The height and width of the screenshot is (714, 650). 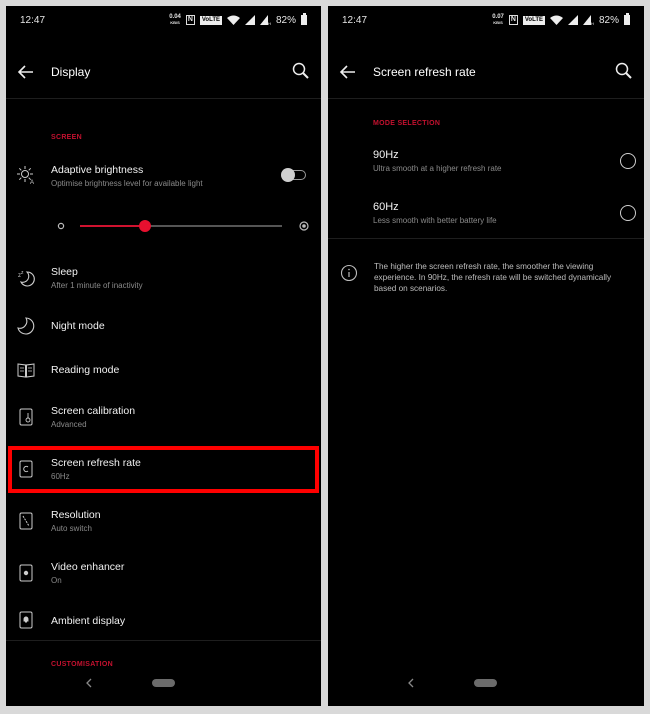 What do you see at coordinates (22, 273) in the screenshot?
I see `svg-text: z` at bounding box center [22, 273].